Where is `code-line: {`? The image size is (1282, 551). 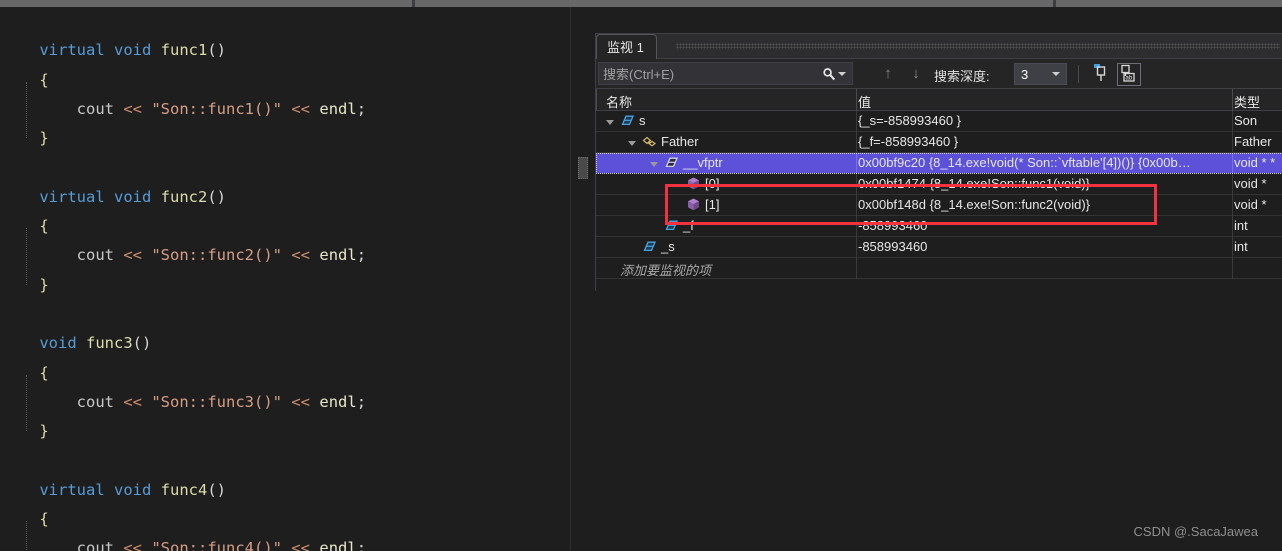
code-line: { is located at coordinates (286, 373).